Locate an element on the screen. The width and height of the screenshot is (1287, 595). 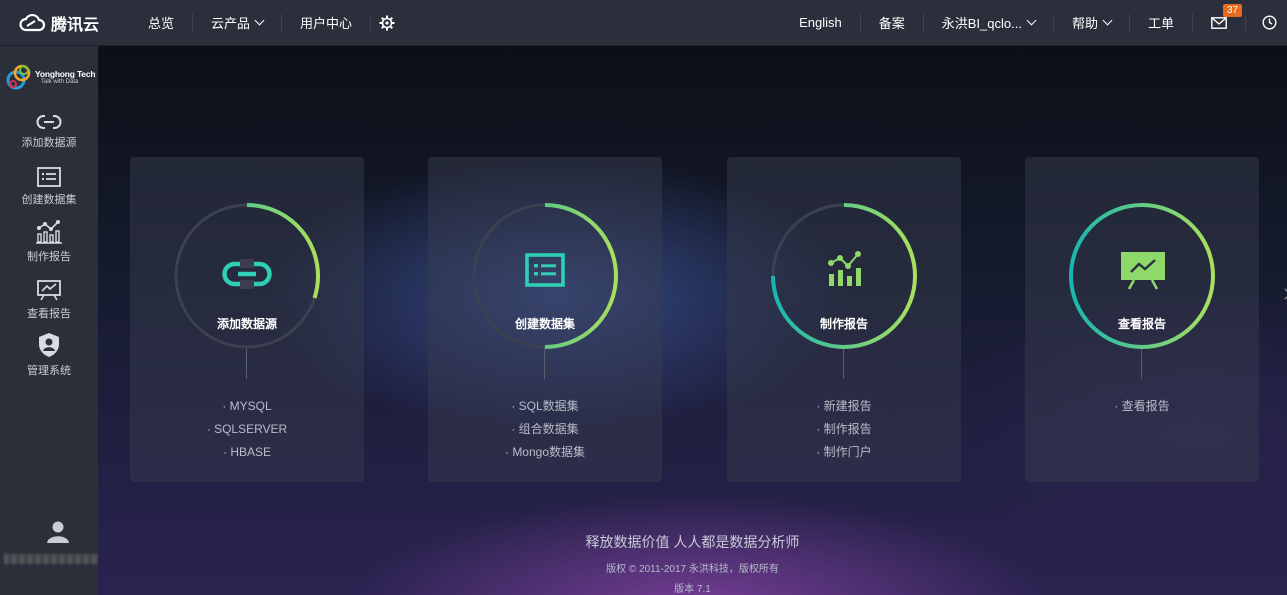
card-link: · SQLSERVER is located at coordinates (247, 429).